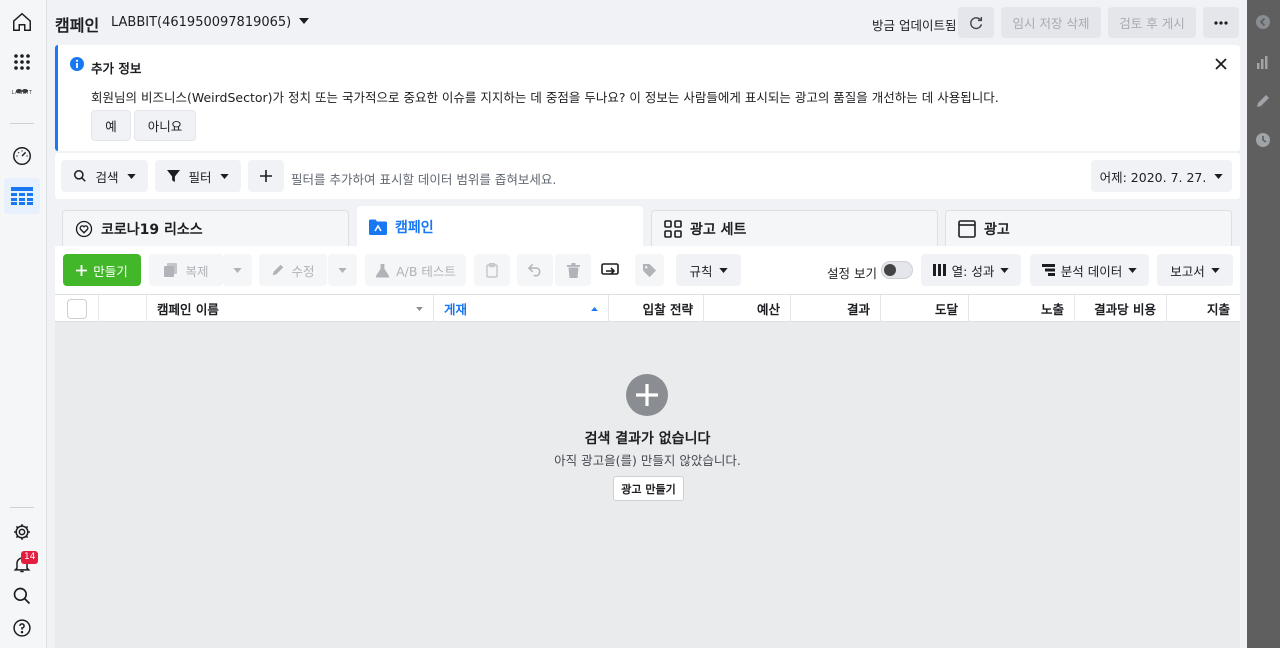 This screenshot has width=1280, height=648. Describe the element at coordinates (116, 68) in the screenshot. I see `banner-title: 추가 정보` at that location.